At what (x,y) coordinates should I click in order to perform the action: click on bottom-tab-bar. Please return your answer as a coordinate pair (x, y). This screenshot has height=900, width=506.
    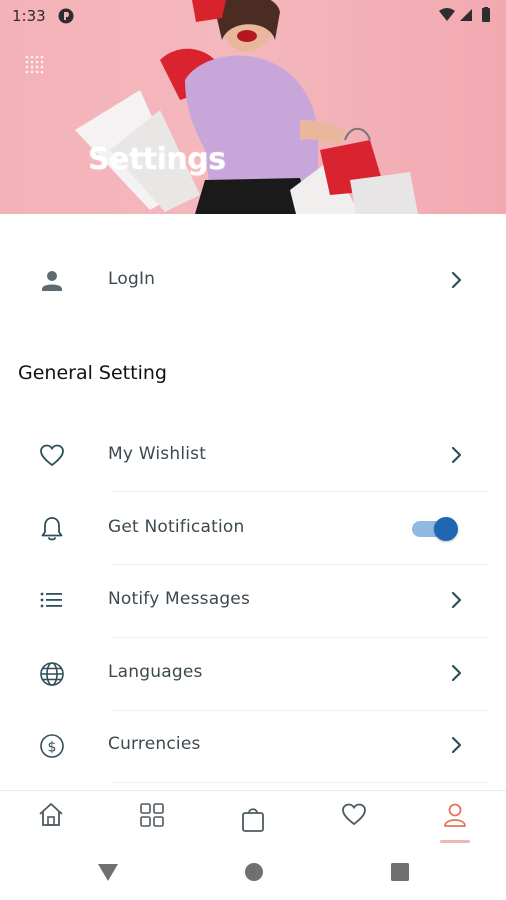
    Looking at the image, I should click on (253, 817).